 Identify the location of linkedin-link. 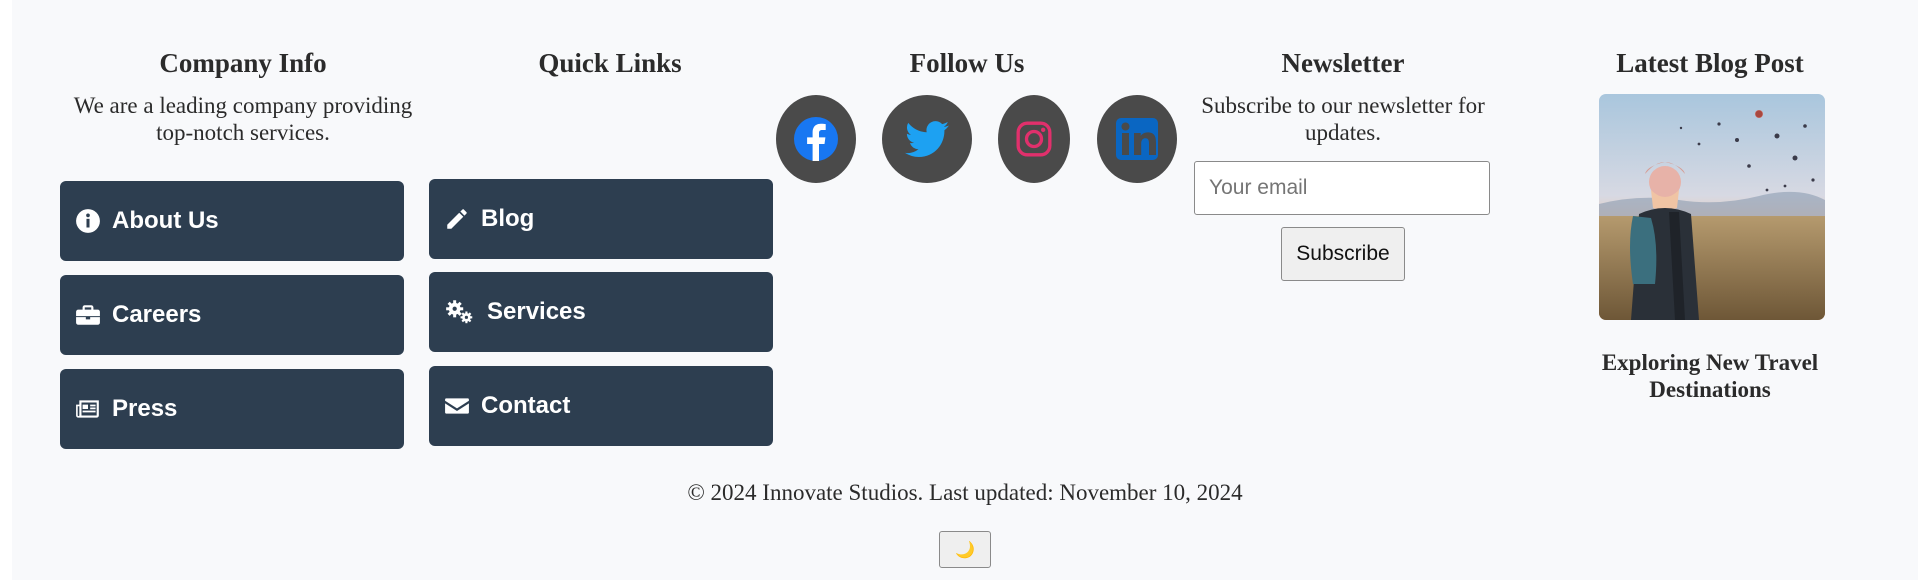
(1137, 139).